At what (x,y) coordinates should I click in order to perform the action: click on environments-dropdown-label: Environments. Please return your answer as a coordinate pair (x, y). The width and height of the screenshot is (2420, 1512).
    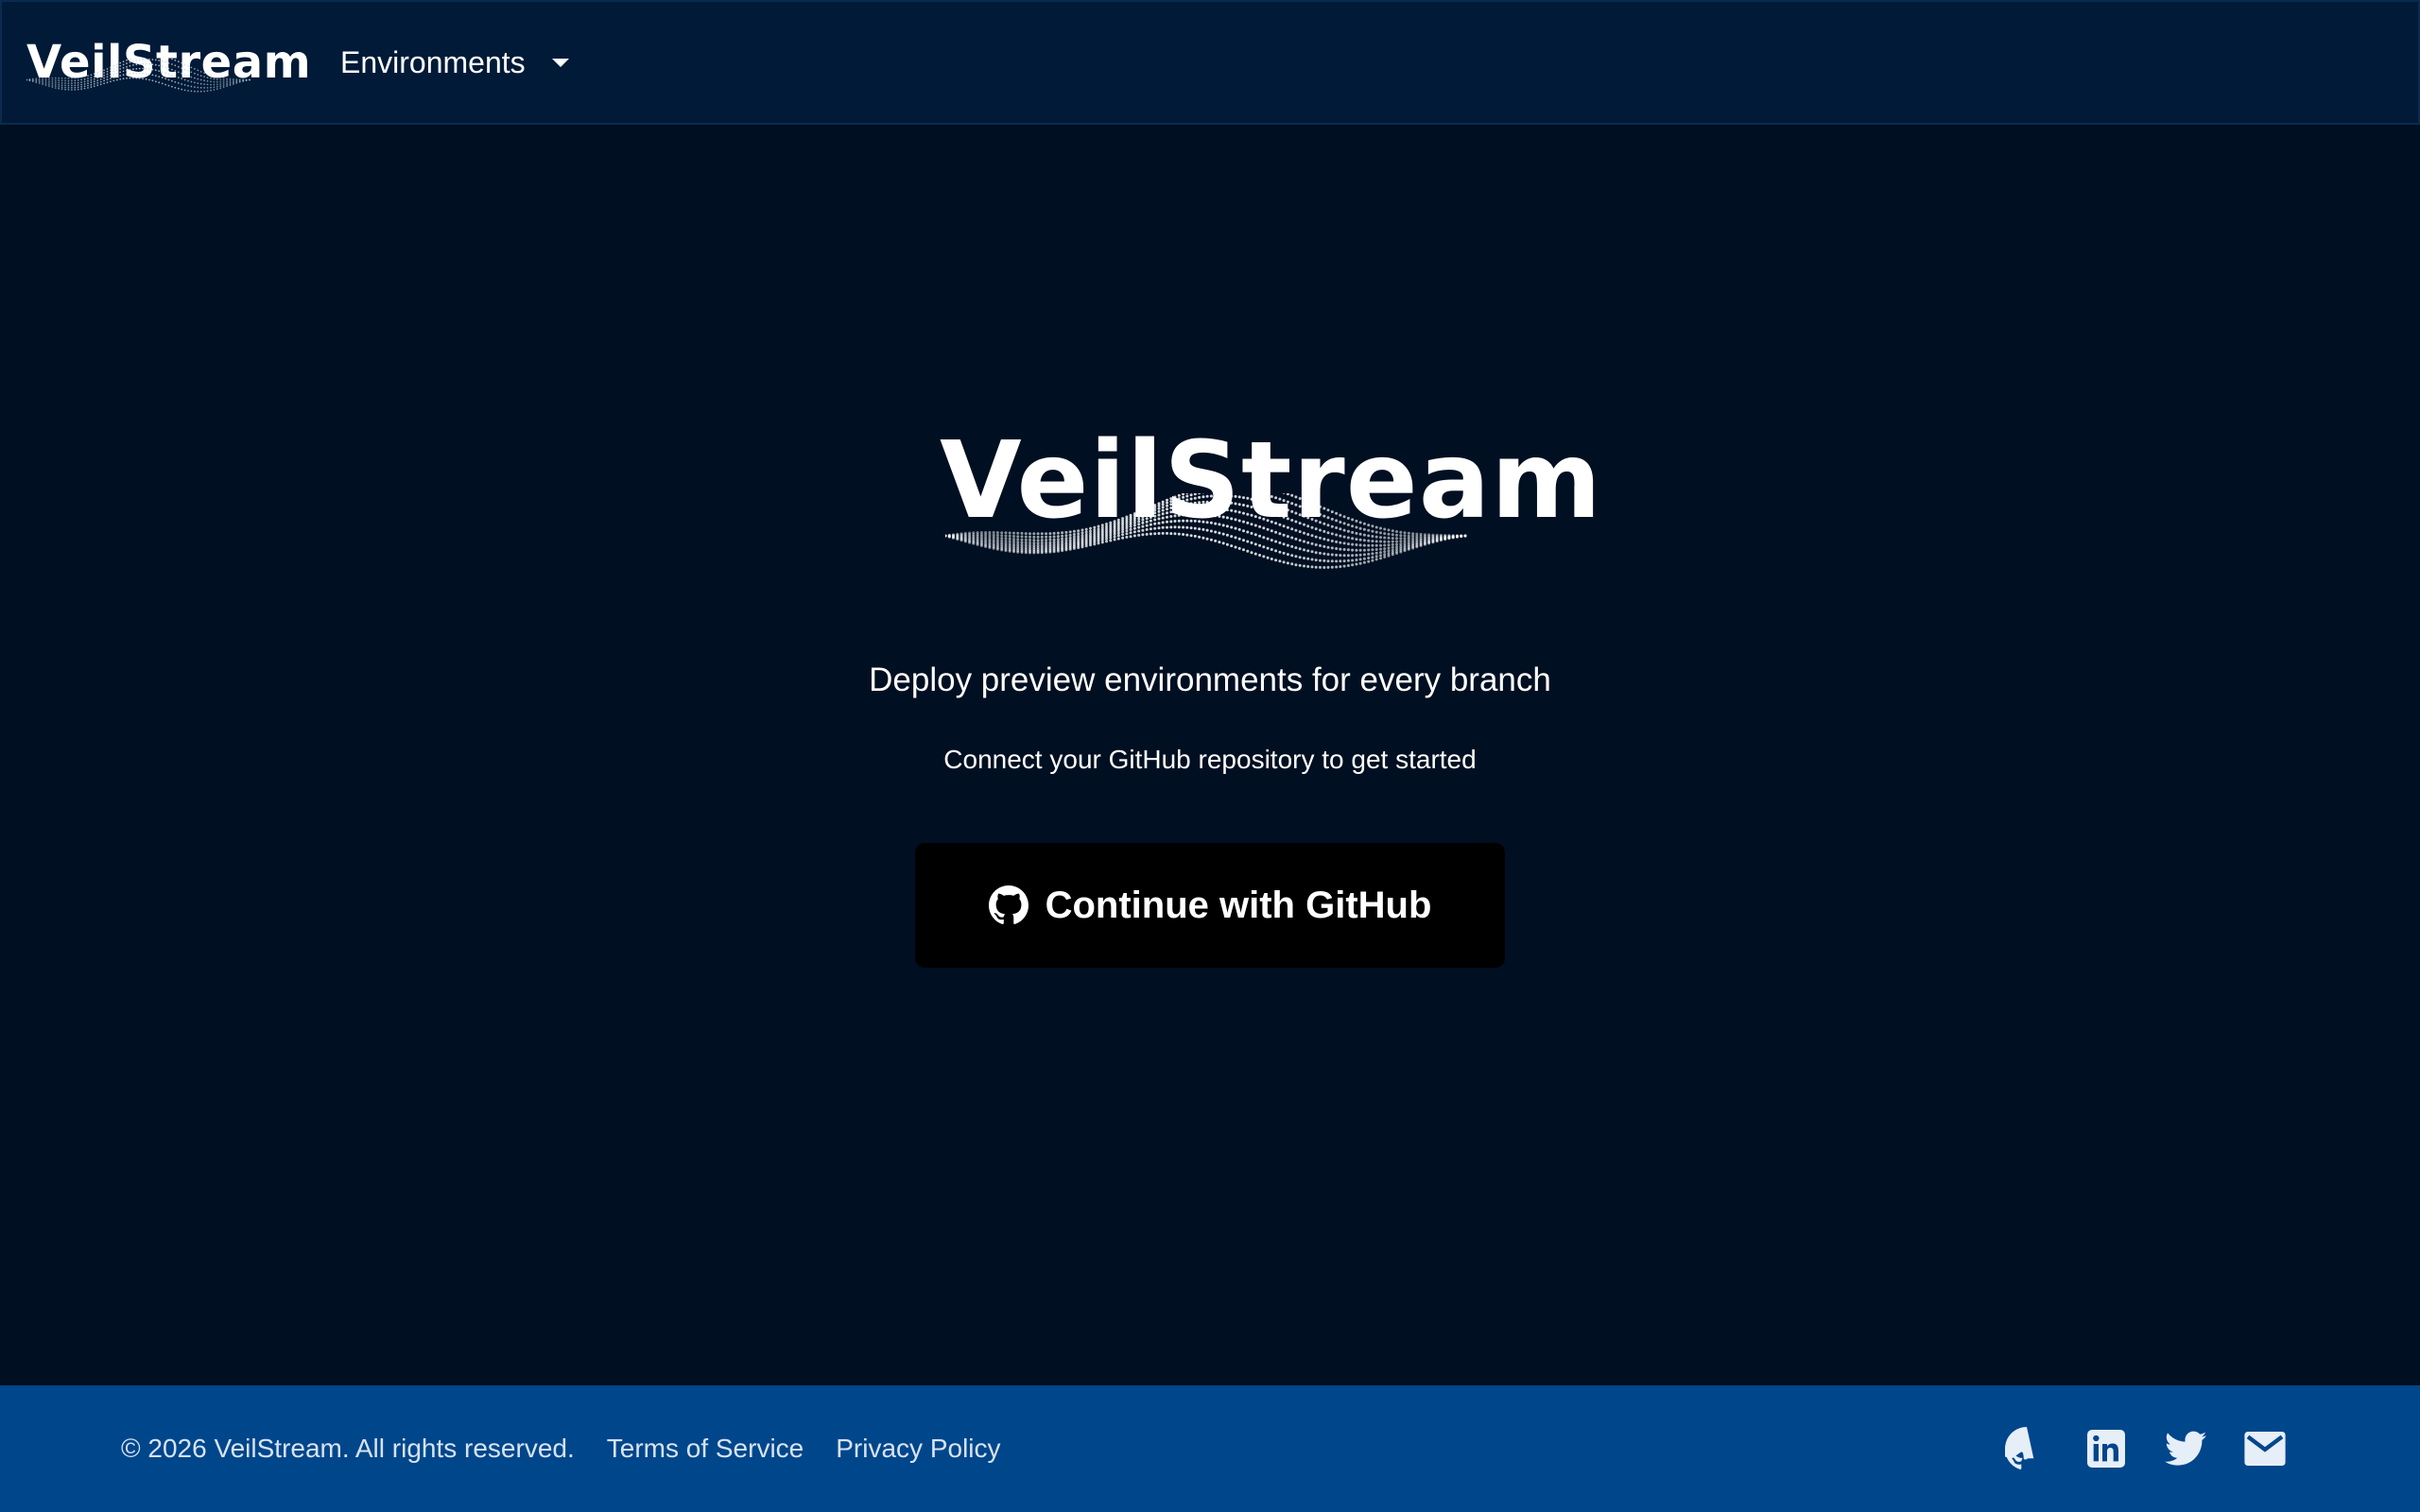
    Looking at the image, I should click on (433, 61).